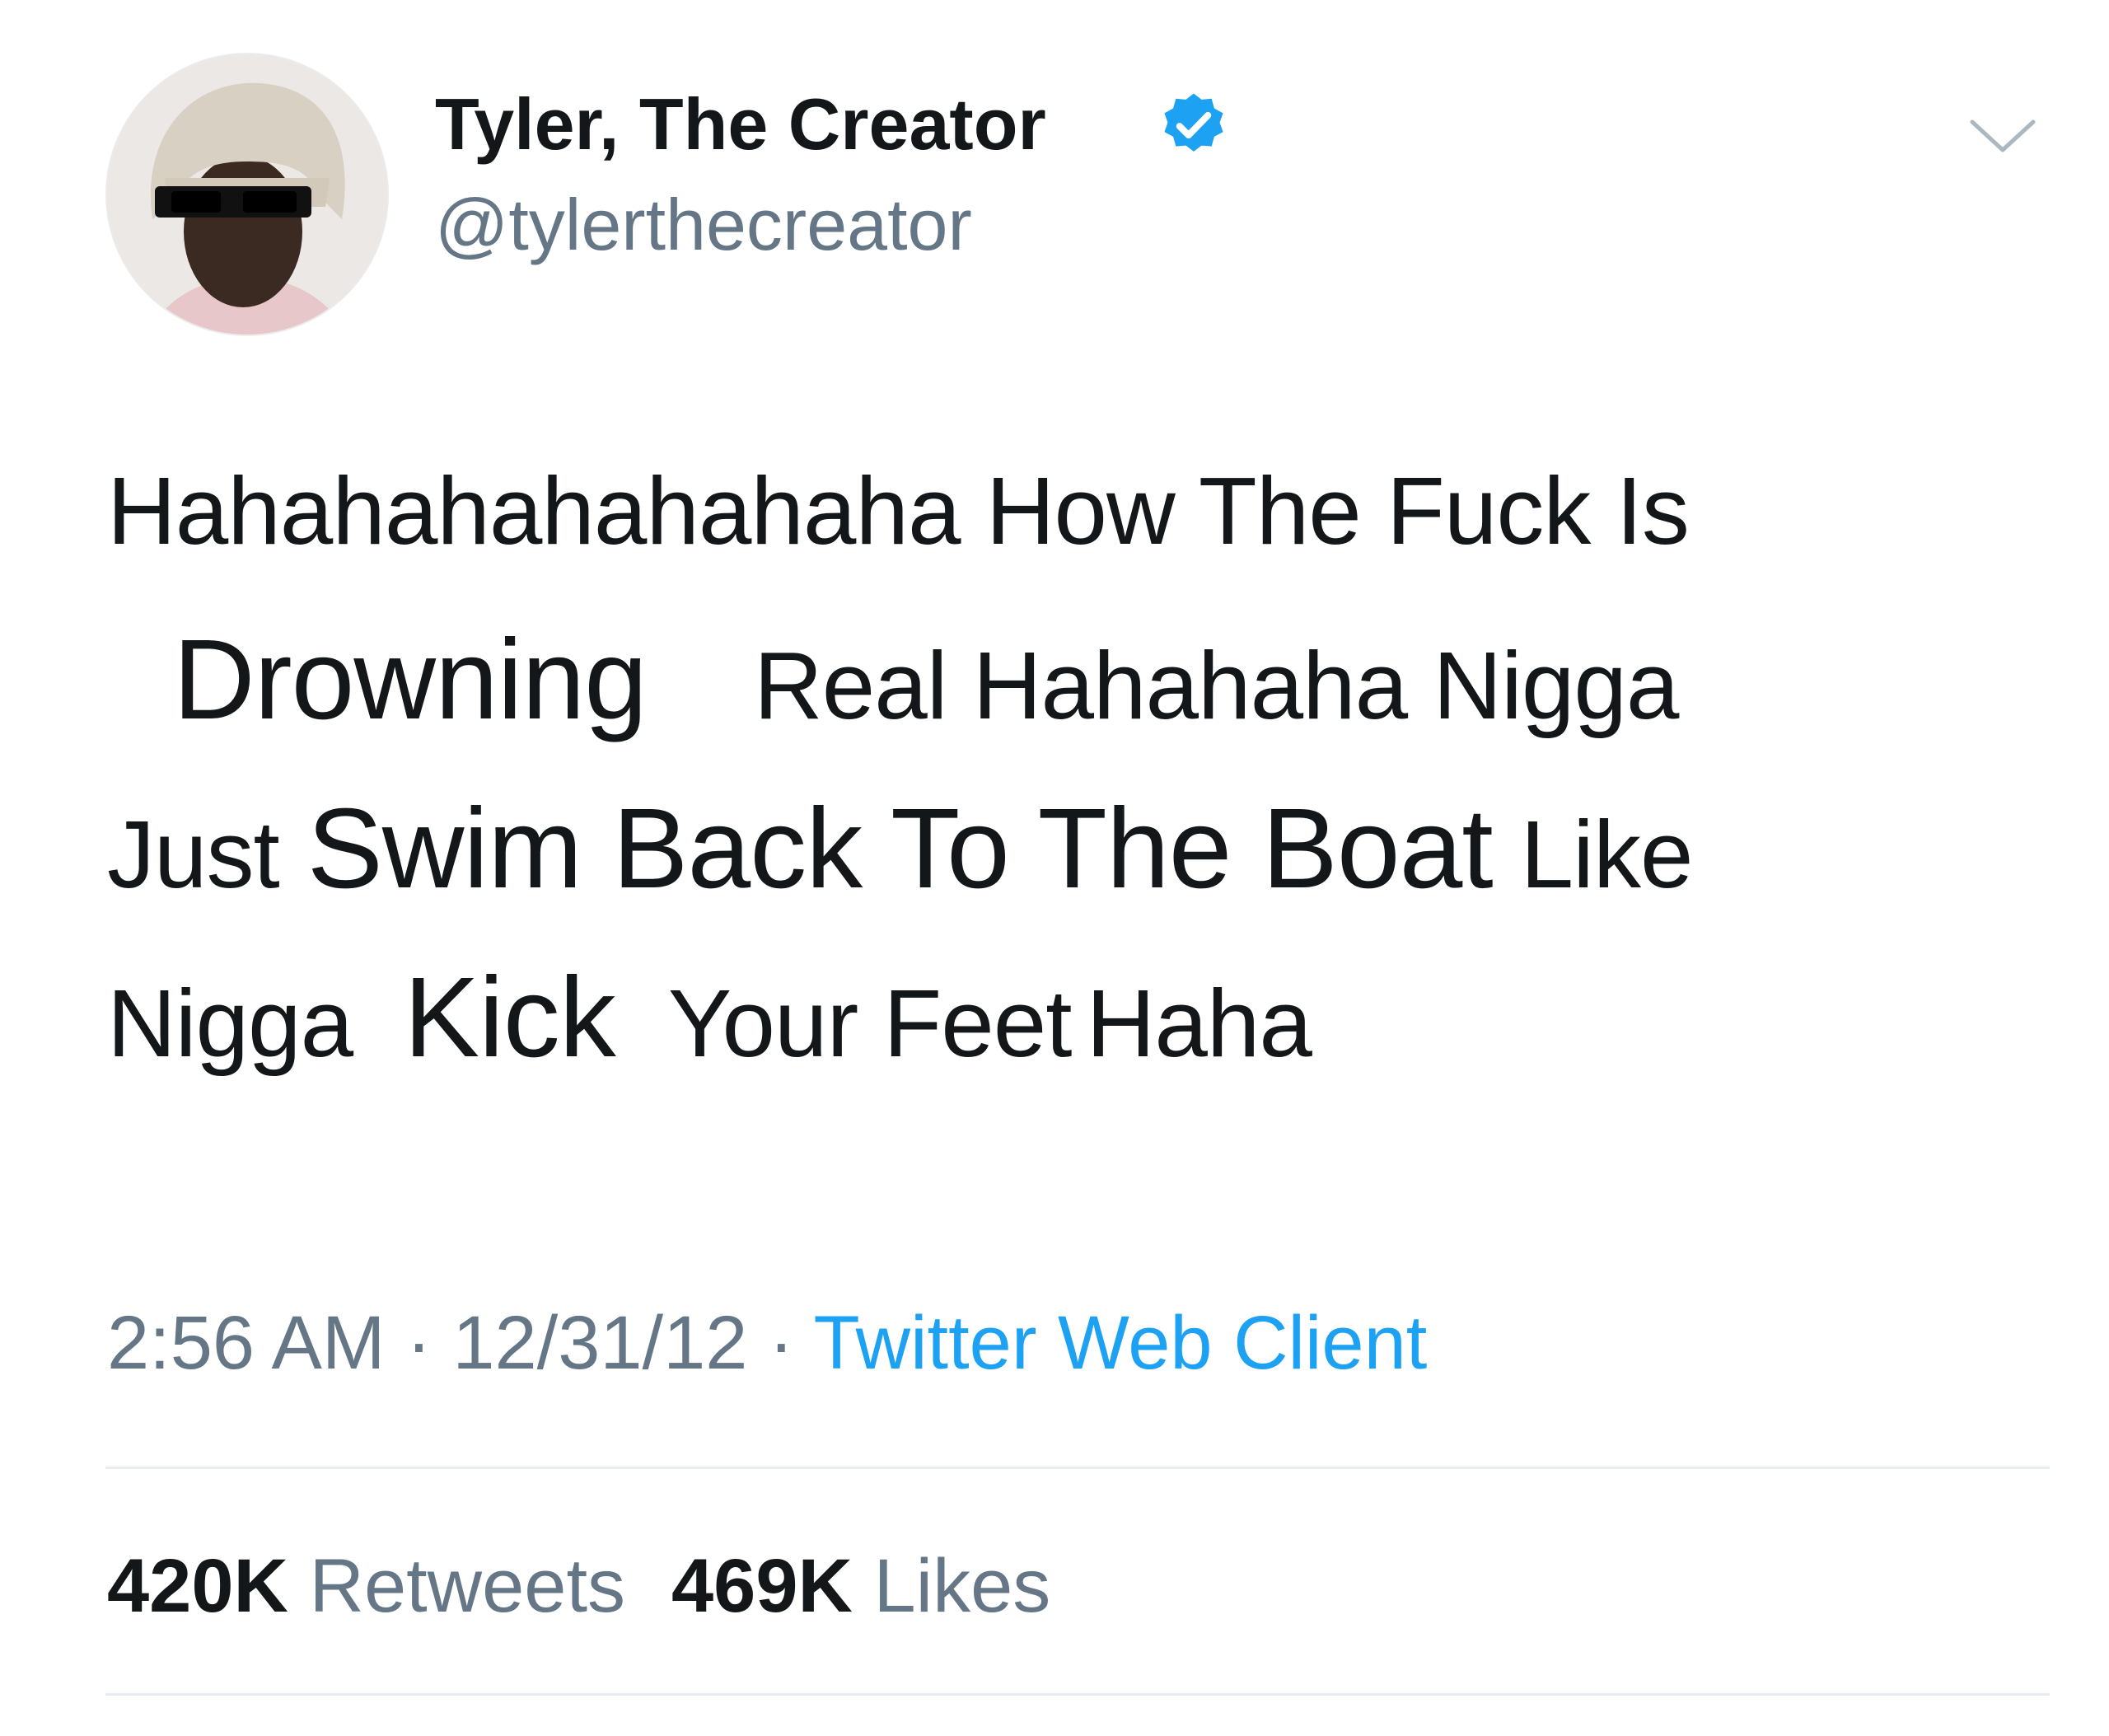 The image size is (2109, 1736). I want to click on tweet-date: 12/31/12, so click(599, 1343).